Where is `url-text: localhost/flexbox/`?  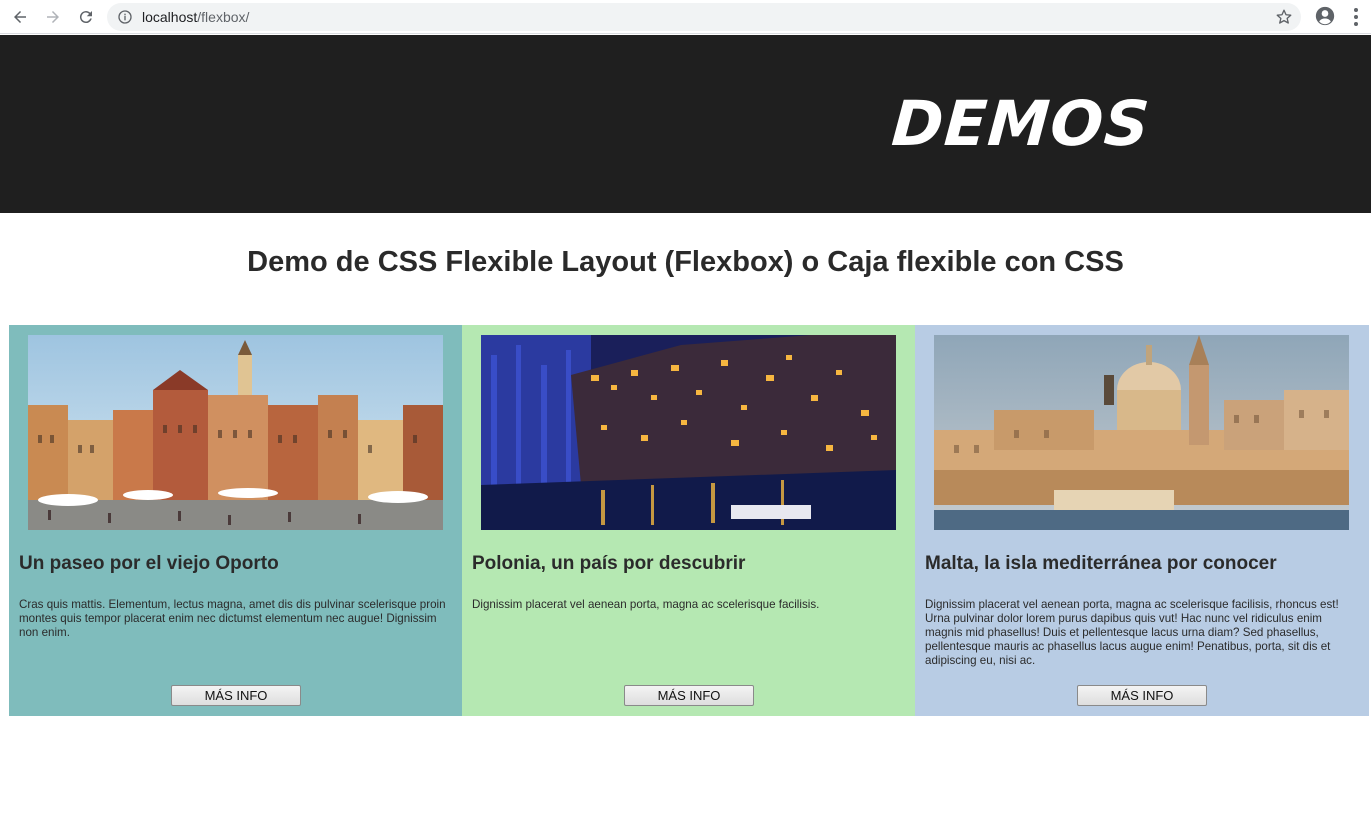
url-text: localhost/flexbox/ is located at coordinates (195, 17).